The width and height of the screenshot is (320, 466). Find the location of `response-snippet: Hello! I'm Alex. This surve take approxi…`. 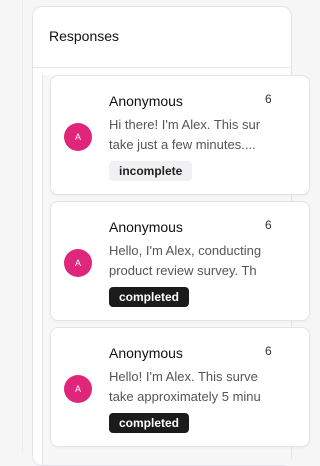

response-snippet: Hello! I'm Alex. This surve take approxi… is located at coordinates (209, 387).